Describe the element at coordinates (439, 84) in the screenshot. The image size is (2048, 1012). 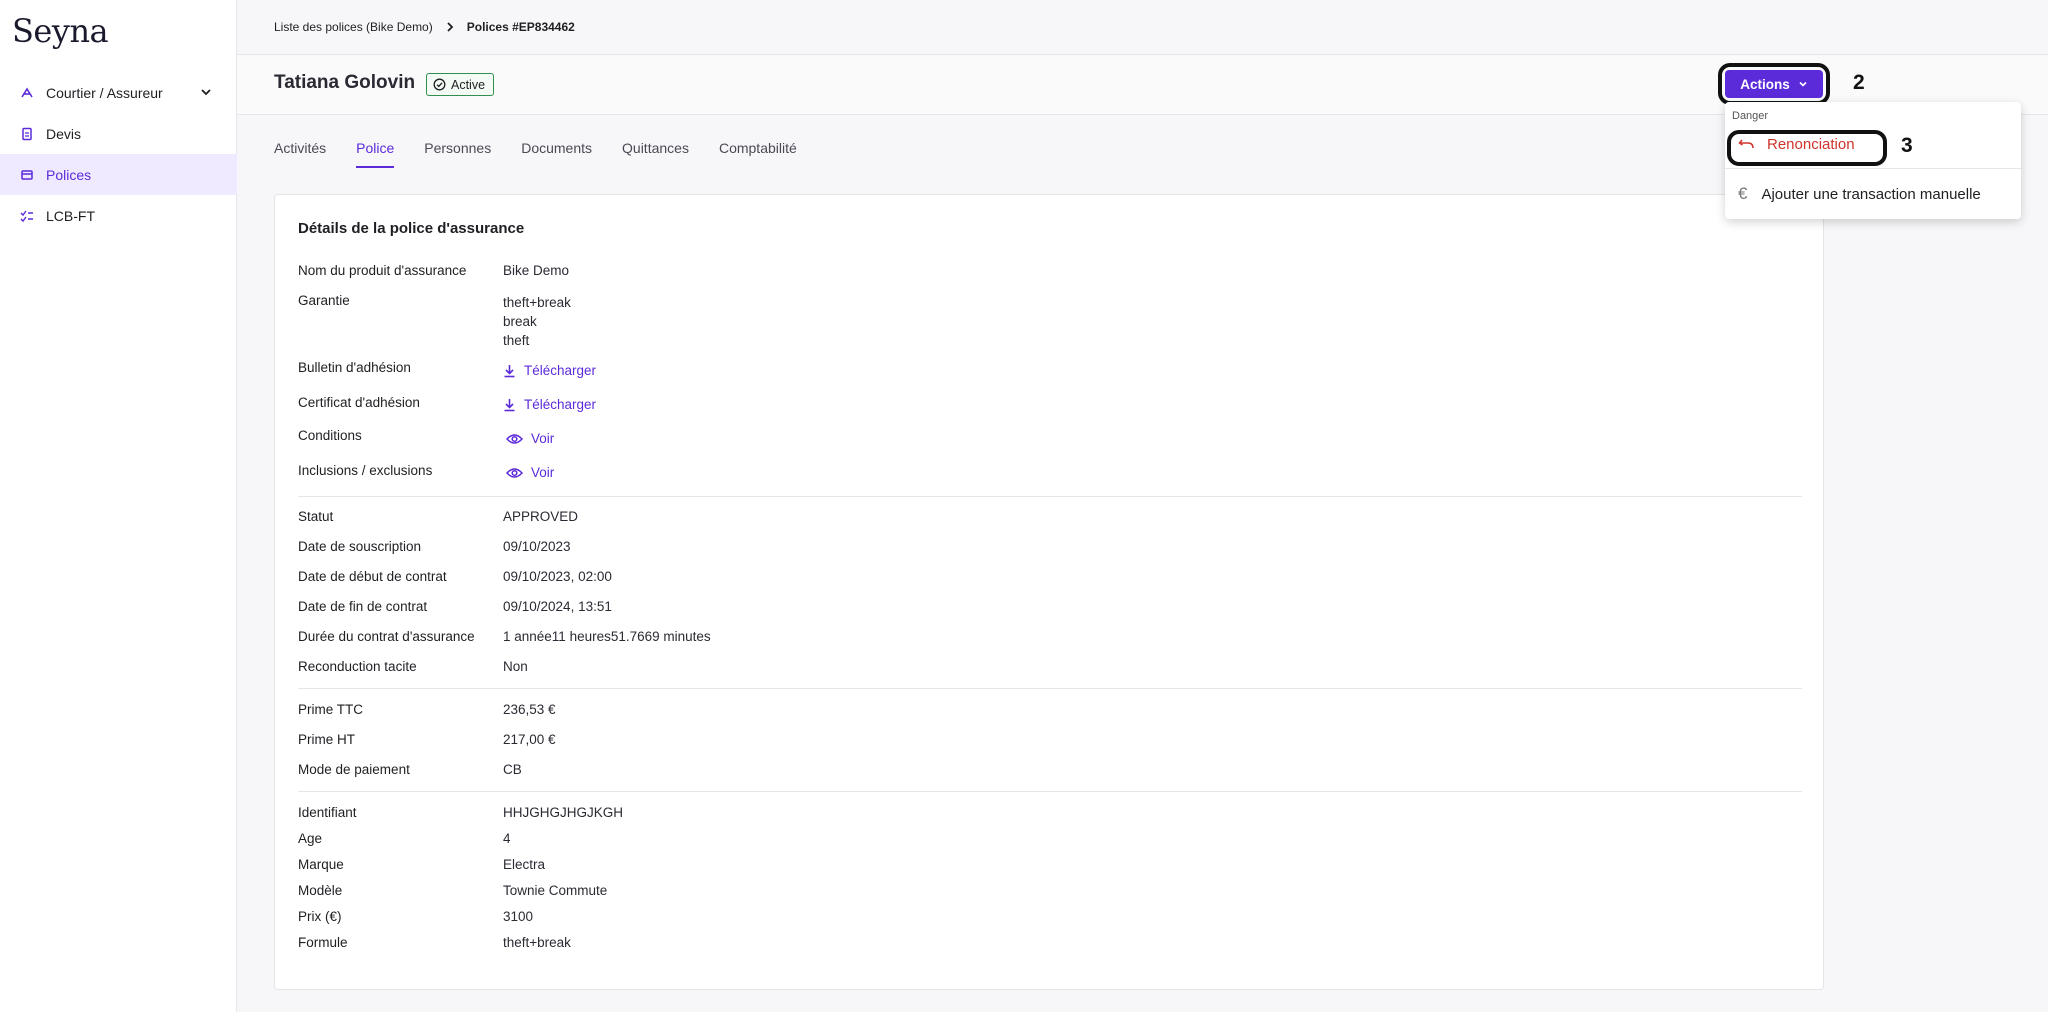
I see `check-circle-icon` at that location.